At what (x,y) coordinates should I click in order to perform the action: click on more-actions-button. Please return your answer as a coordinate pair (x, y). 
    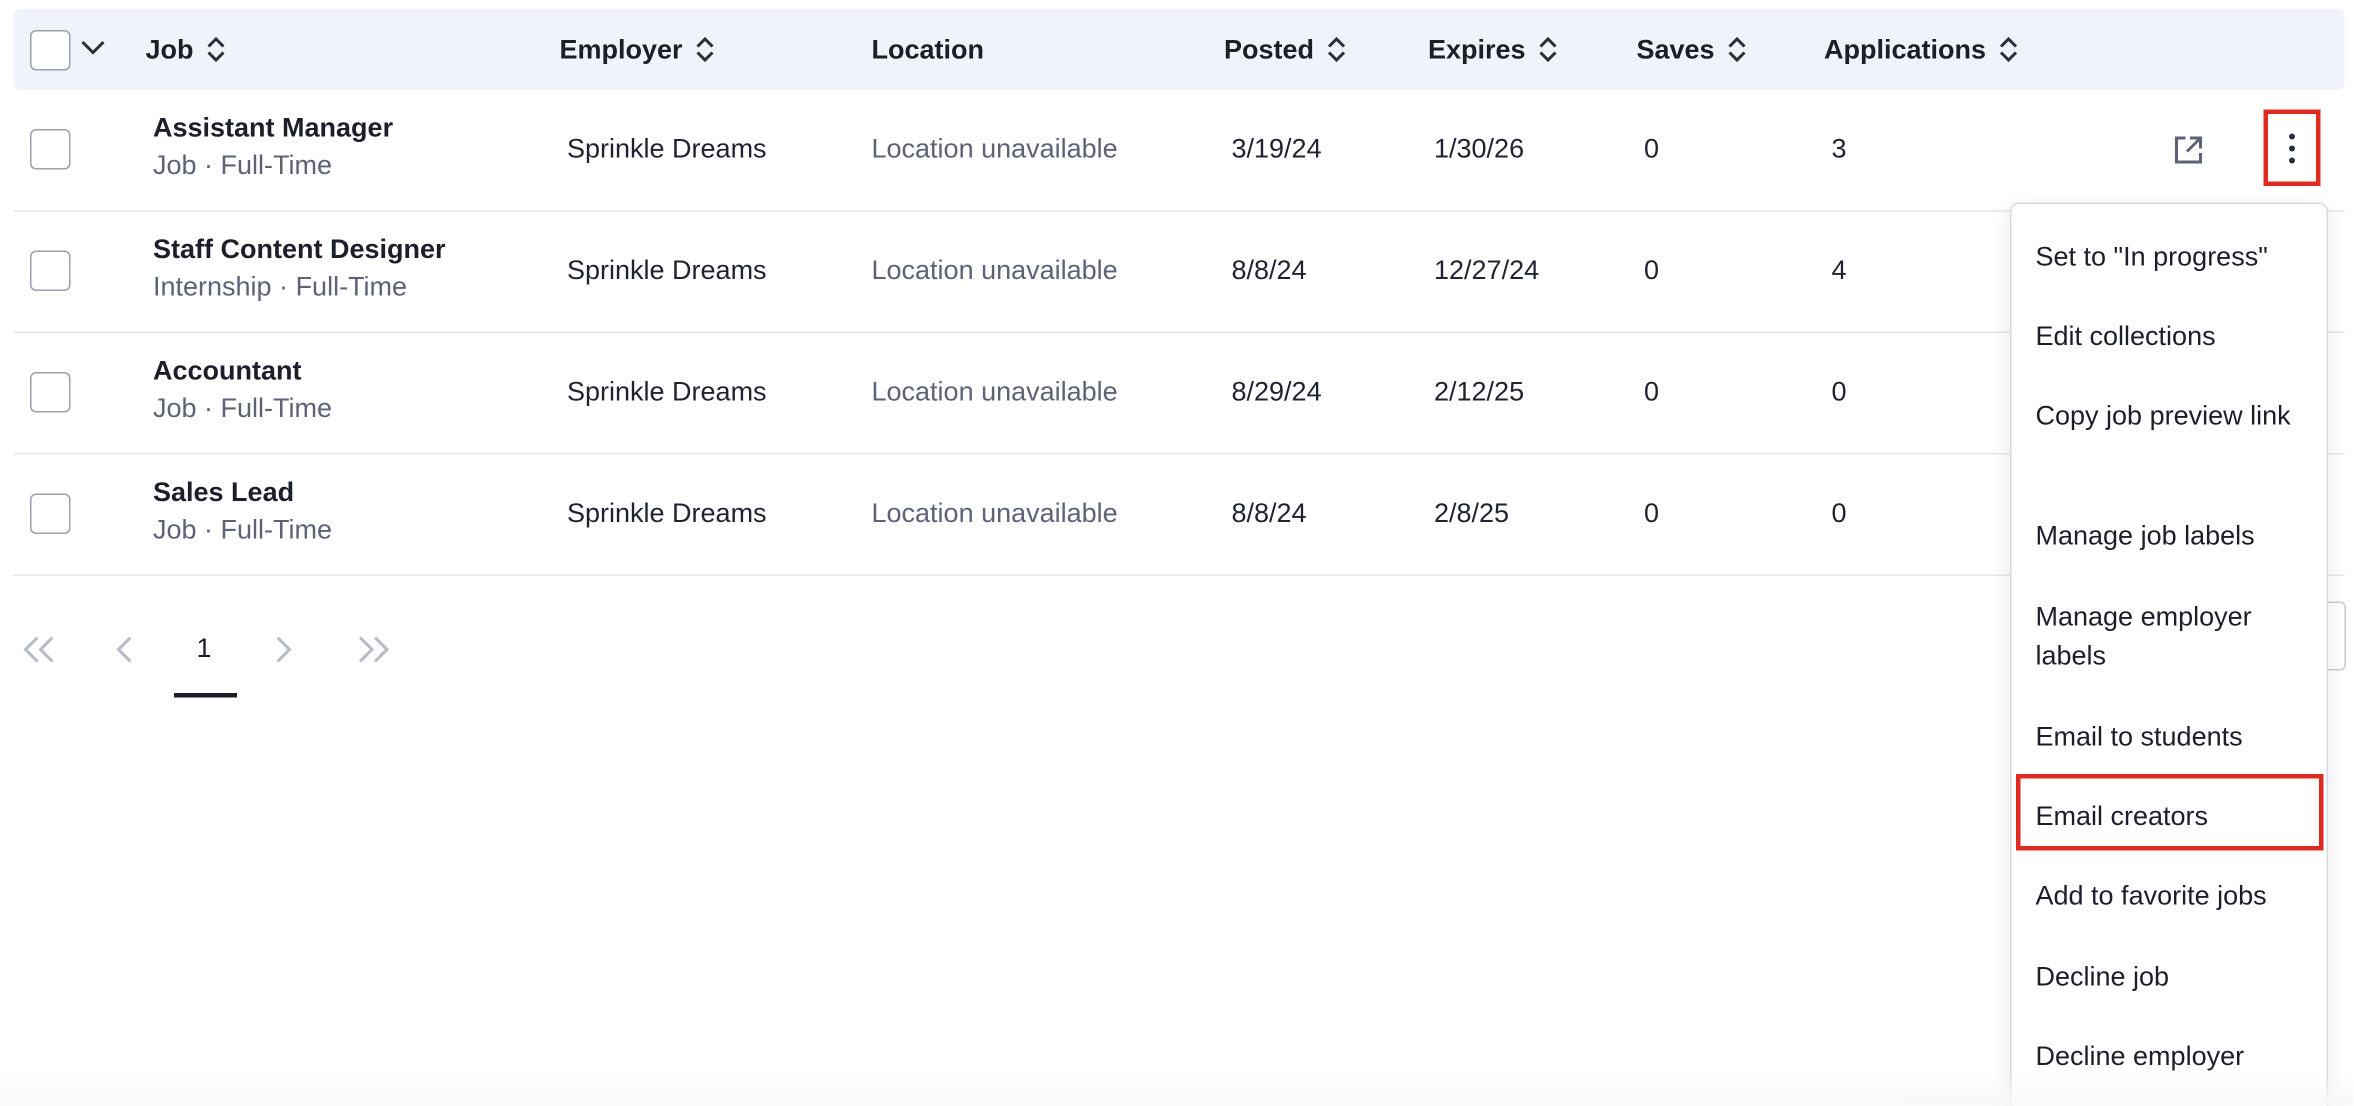
    Looking at the image, I should click on (2292, 147).